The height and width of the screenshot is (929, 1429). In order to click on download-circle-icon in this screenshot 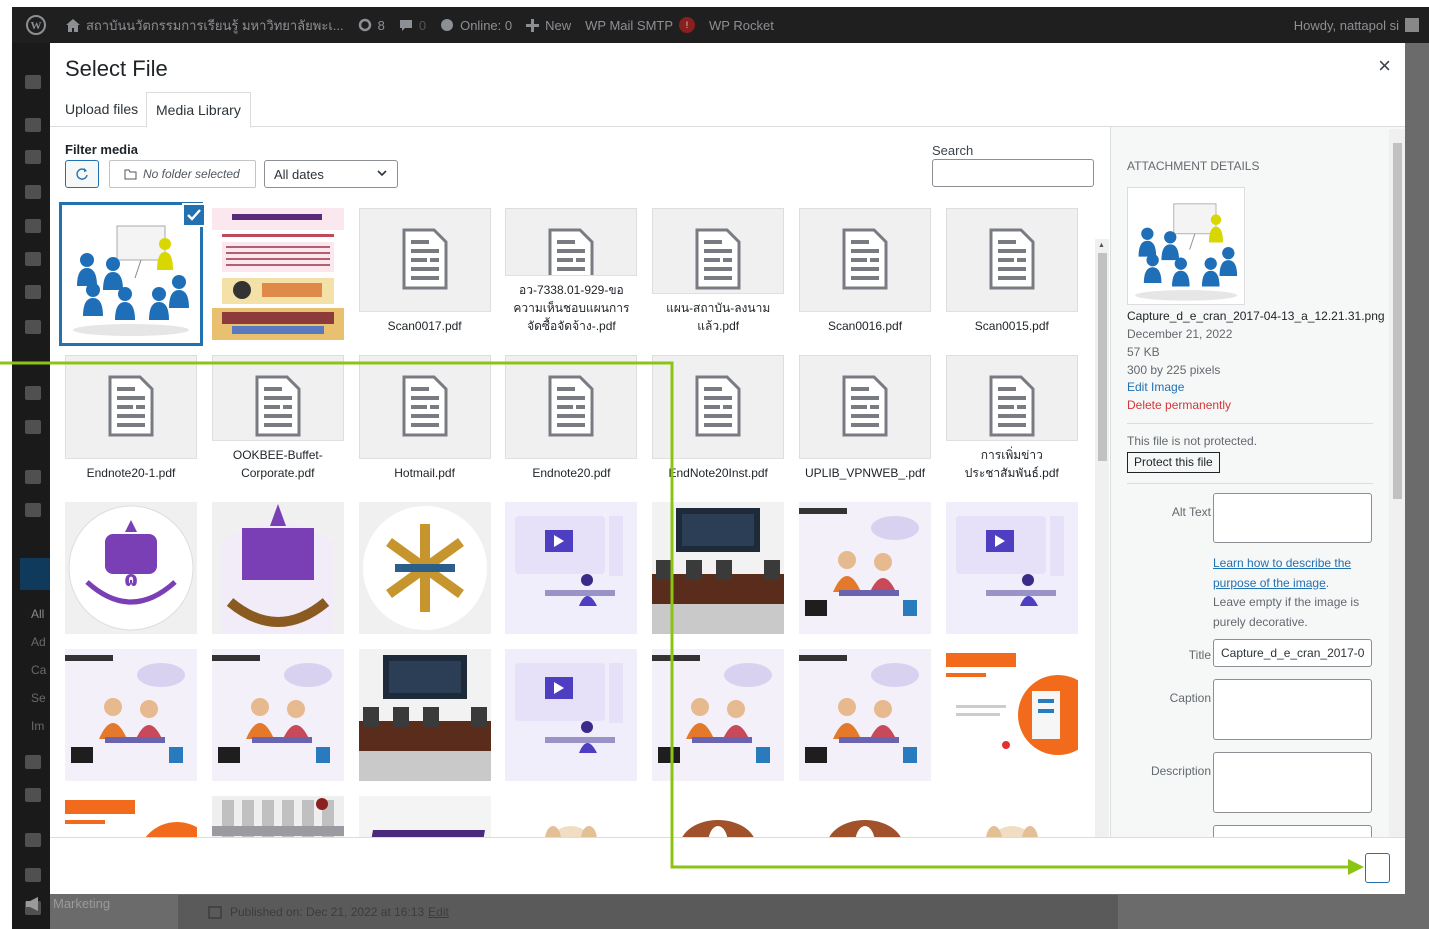, I will do `click(33, 795)`.